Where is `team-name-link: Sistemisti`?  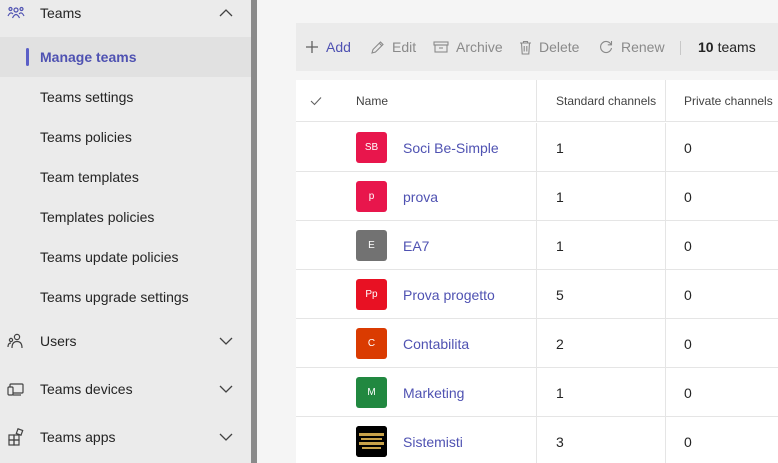 team-name-link: Sistemisti is located at coordinates (433, 440).